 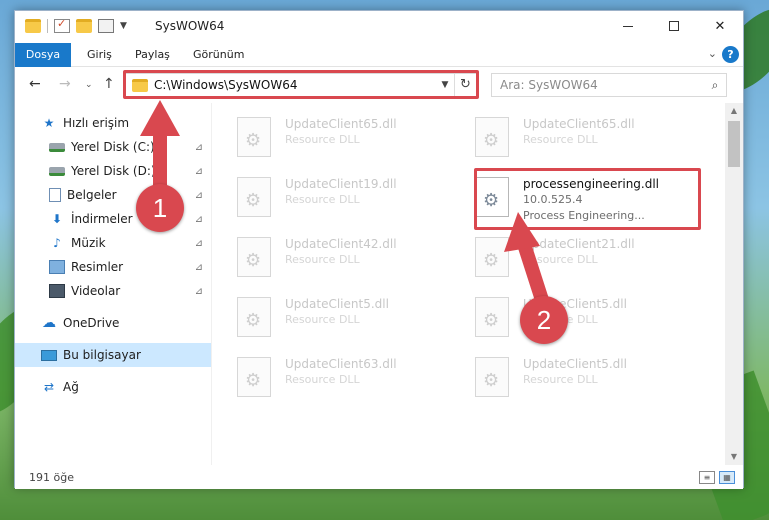 I want to click on close-icon: ✕, so click(x=720, y=26).